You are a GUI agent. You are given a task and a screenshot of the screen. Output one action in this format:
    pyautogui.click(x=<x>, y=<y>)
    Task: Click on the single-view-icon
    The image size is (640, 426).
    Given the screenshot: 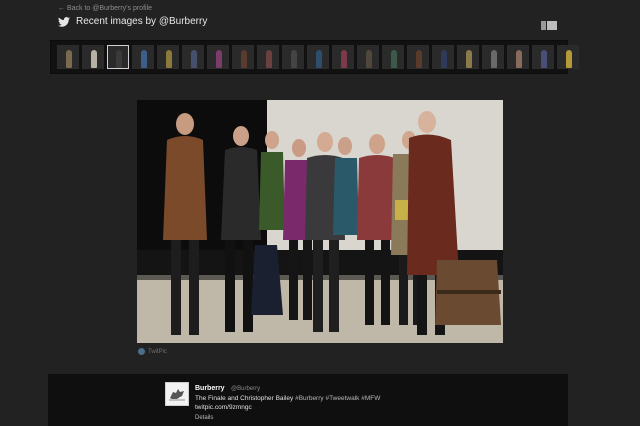 What is the action you would take?
    pyautogui.click(x=552, y=25)
    